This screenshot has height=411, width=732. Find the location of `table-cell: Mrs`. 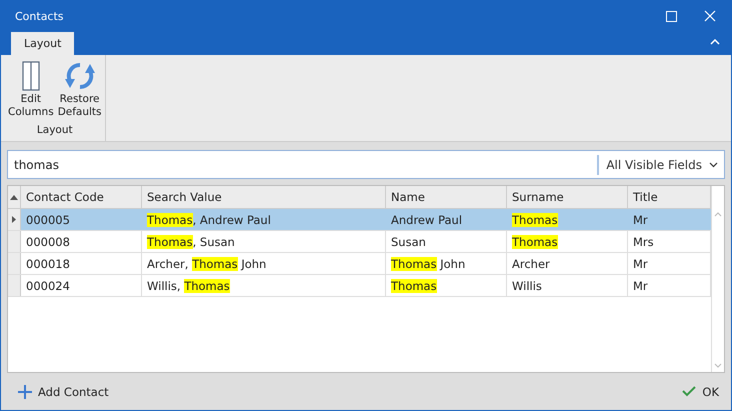

table-cell: Mrs is located at coordinates (669, 241).